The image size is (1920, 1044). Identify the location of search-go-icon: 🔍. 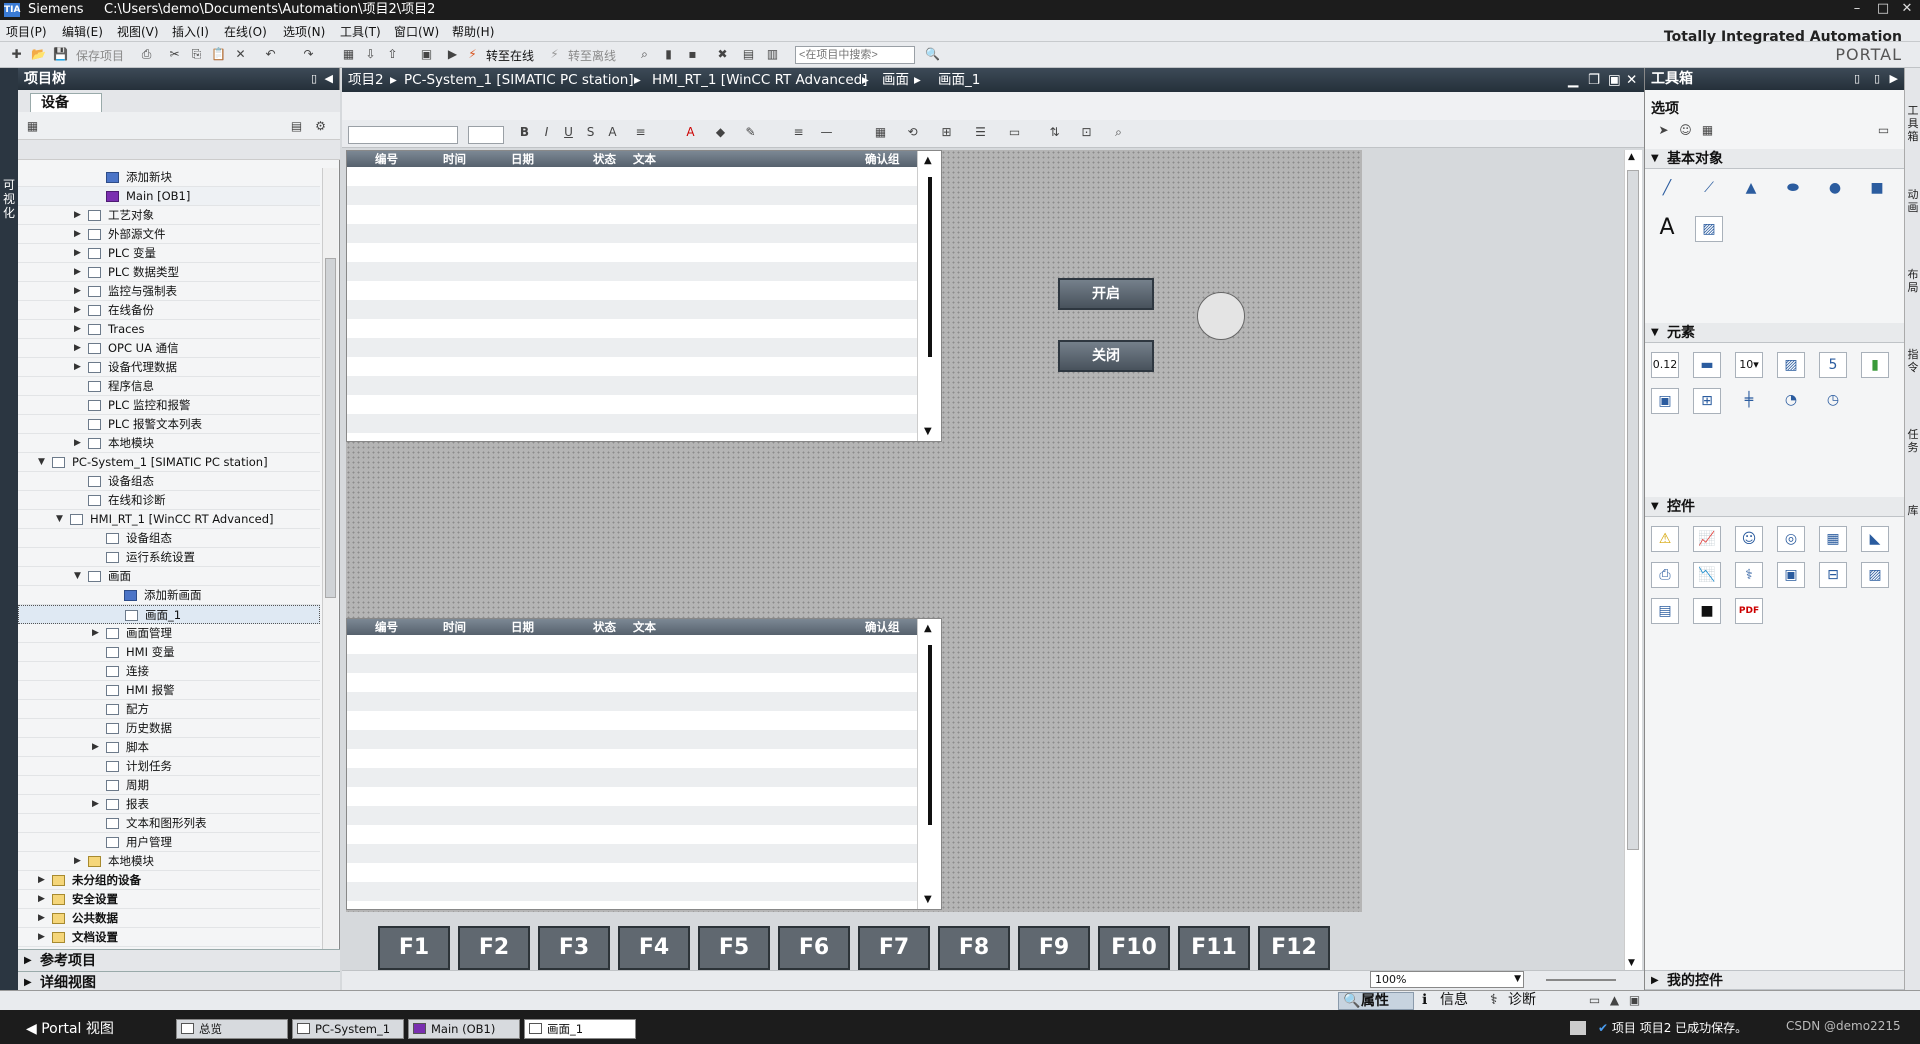
(932, 54).